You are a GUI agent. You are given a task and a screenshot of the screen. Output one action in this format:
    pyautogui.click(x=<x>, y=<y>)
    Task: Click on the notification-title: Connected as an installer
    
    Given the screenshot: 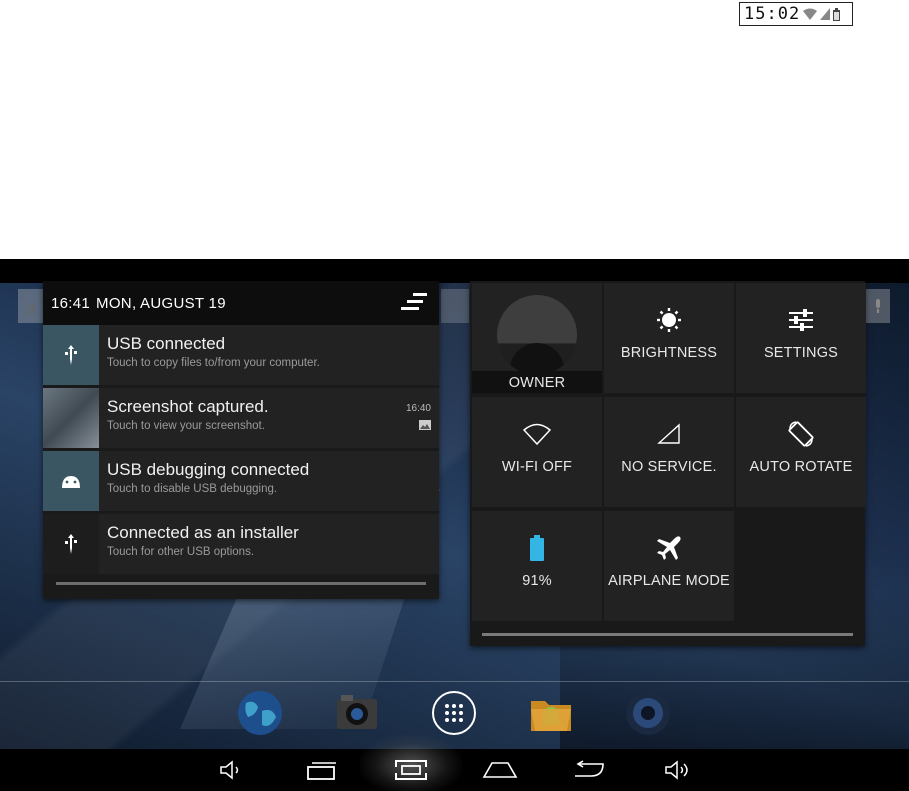 What is the action you would take?
    pyautogui.click(x=203, y=532)
    